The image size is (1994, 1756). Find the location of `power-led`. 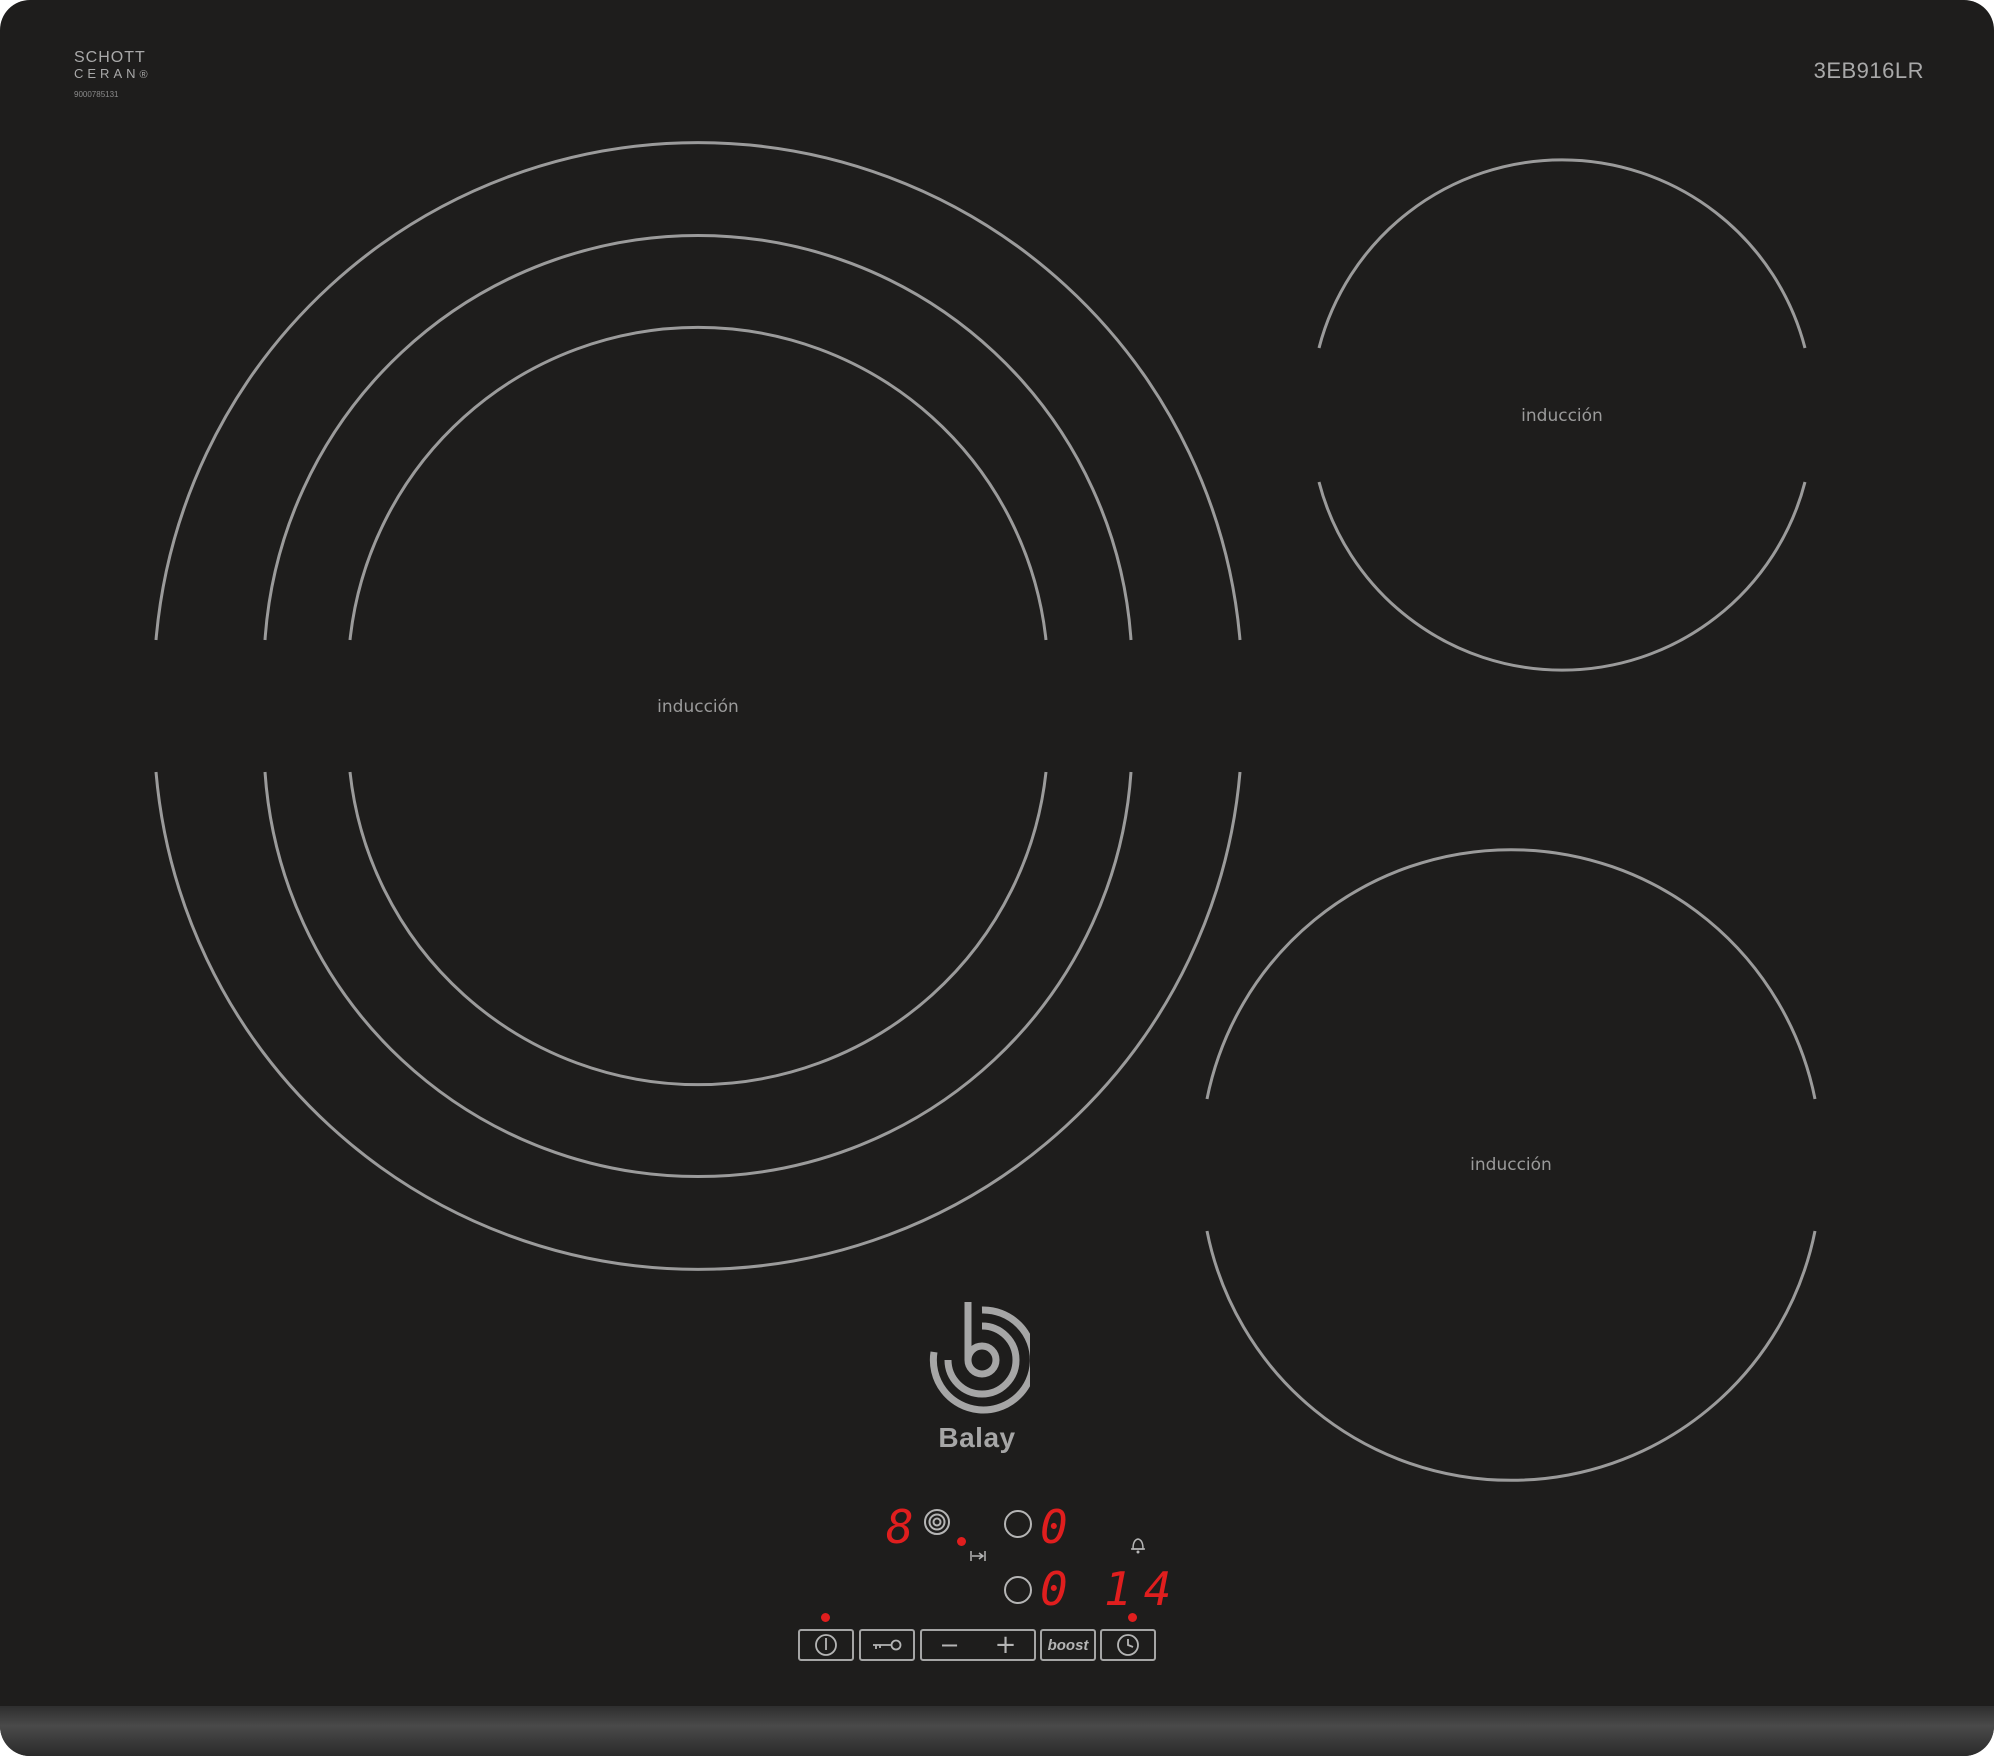

power-led is located at coordinates (825, 1617).